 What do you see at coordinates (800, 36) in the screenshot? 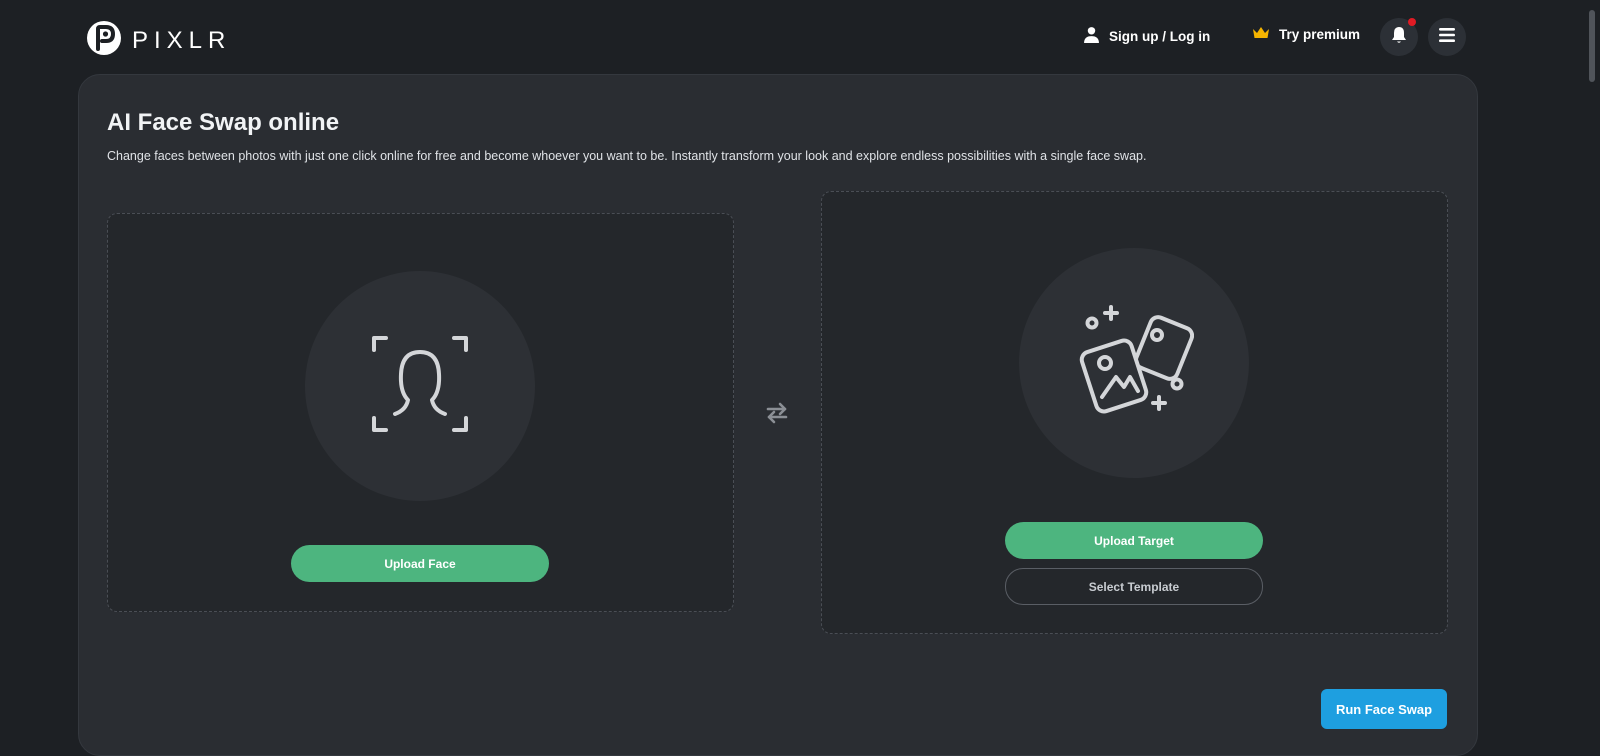
I see `top-navigation-bar: PIXLR Sign up / Log in Try premium` at bounding box center [800, 36].